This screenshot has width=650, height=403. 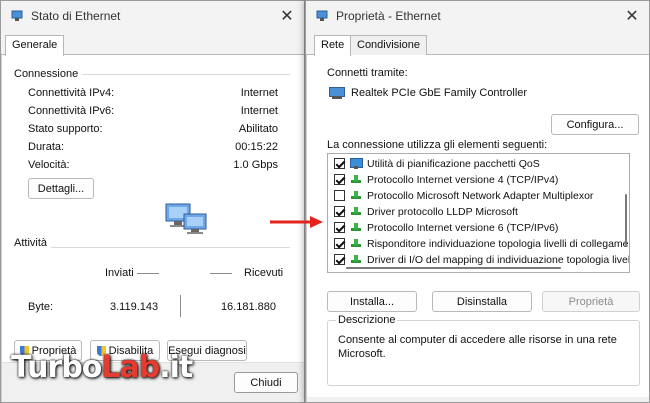 What do you see at coordinates (153, 149) in the screenshot?
I see `connection-row: Durata: 00:15:22` at bounding box center [153, 149].